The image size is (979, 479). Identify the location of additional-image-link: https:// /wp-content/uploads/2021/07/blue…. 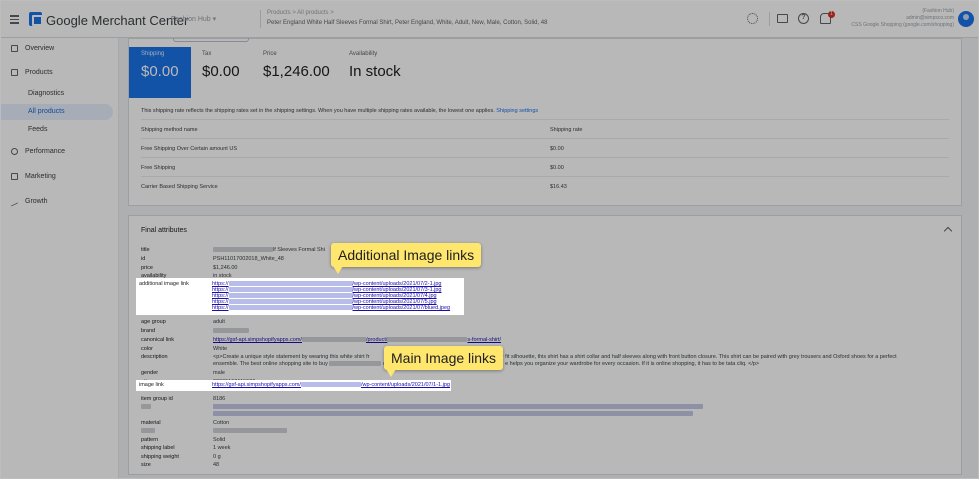
(331, 308).